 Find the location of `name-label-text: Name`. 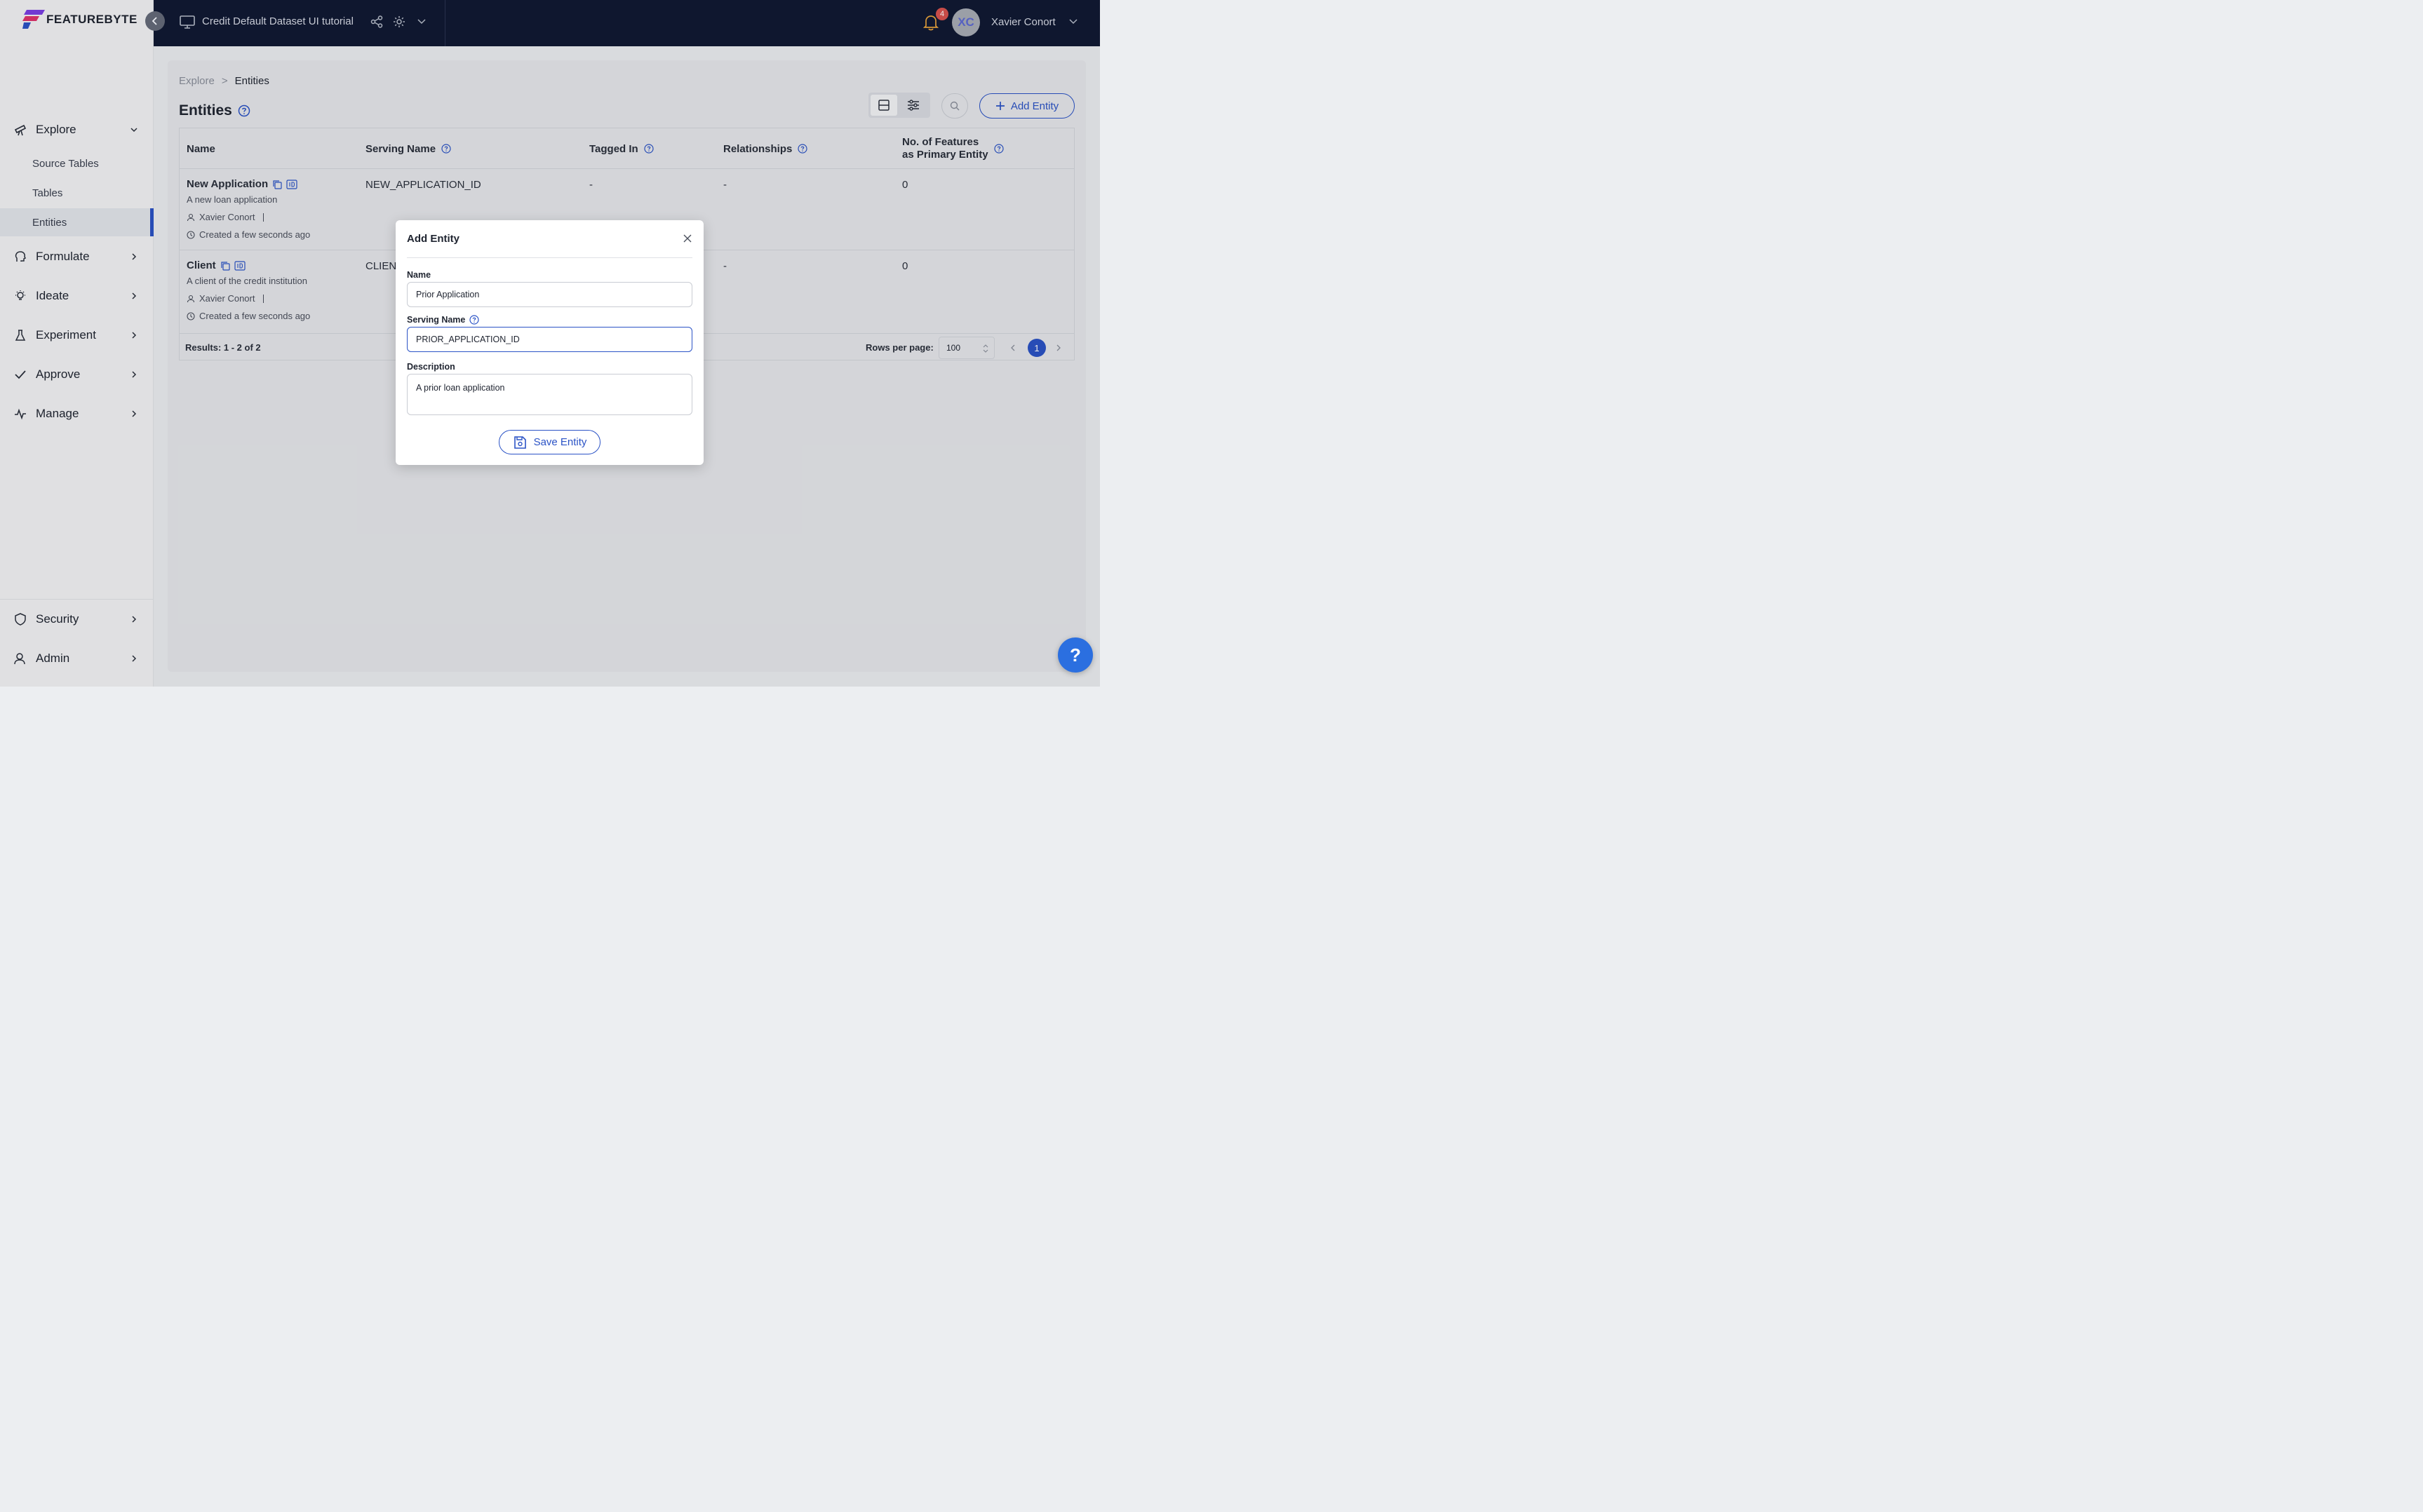

name-label-text: Name is located at coordinates (419, 275).